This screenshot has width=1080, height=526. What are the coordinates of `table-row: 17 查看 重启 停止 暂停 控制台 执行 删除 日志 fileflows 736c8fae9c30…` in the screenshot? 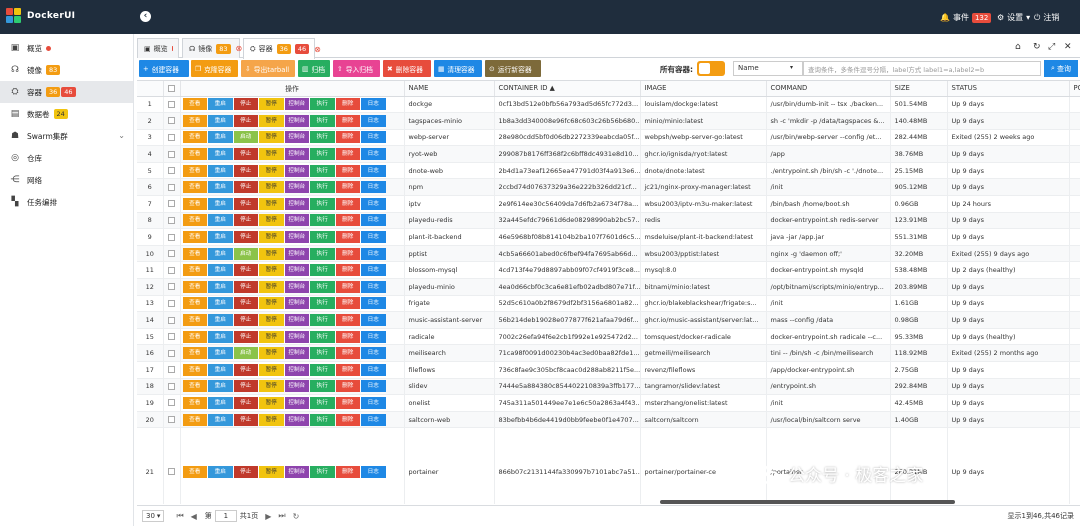 It's located at (608, 370).